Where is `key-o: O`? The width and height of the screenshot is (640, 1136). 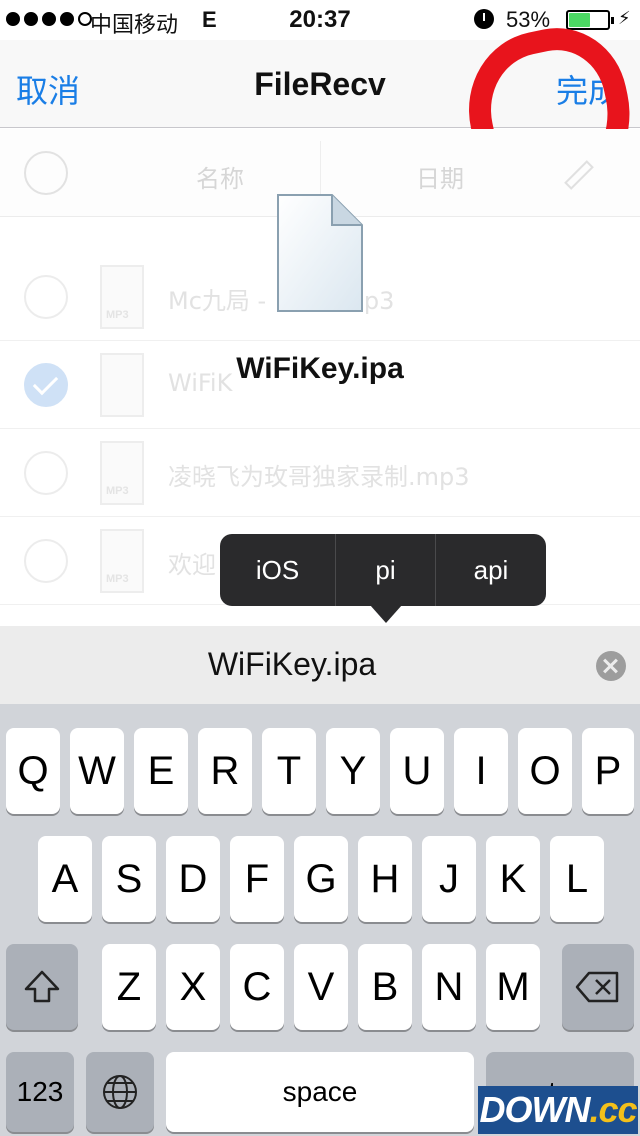 key-o: O is located at coordinates (545, 771).